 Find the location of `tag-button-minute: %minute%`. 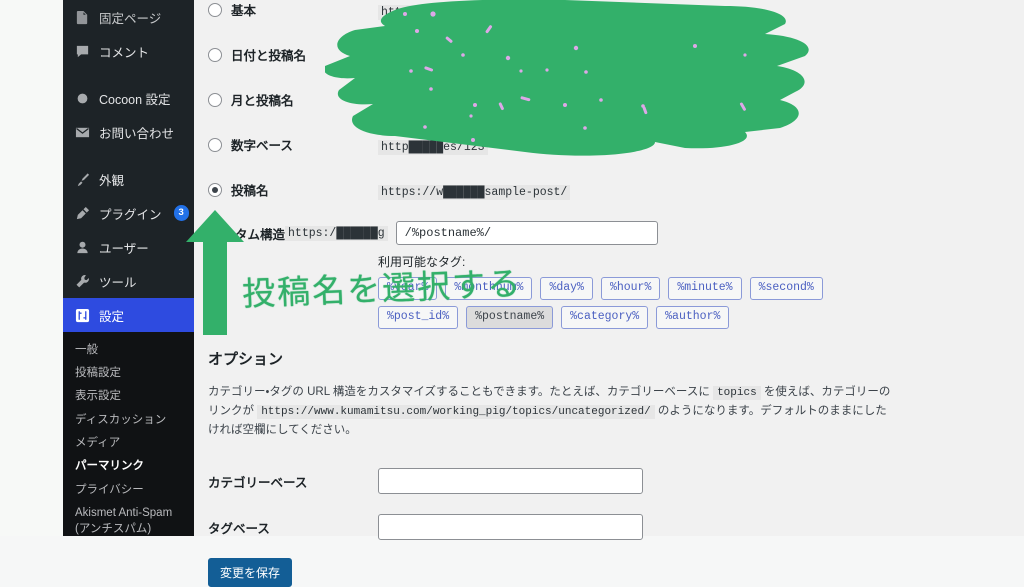

tag-button-minute: %minute% is located at coordinates (705, 288).